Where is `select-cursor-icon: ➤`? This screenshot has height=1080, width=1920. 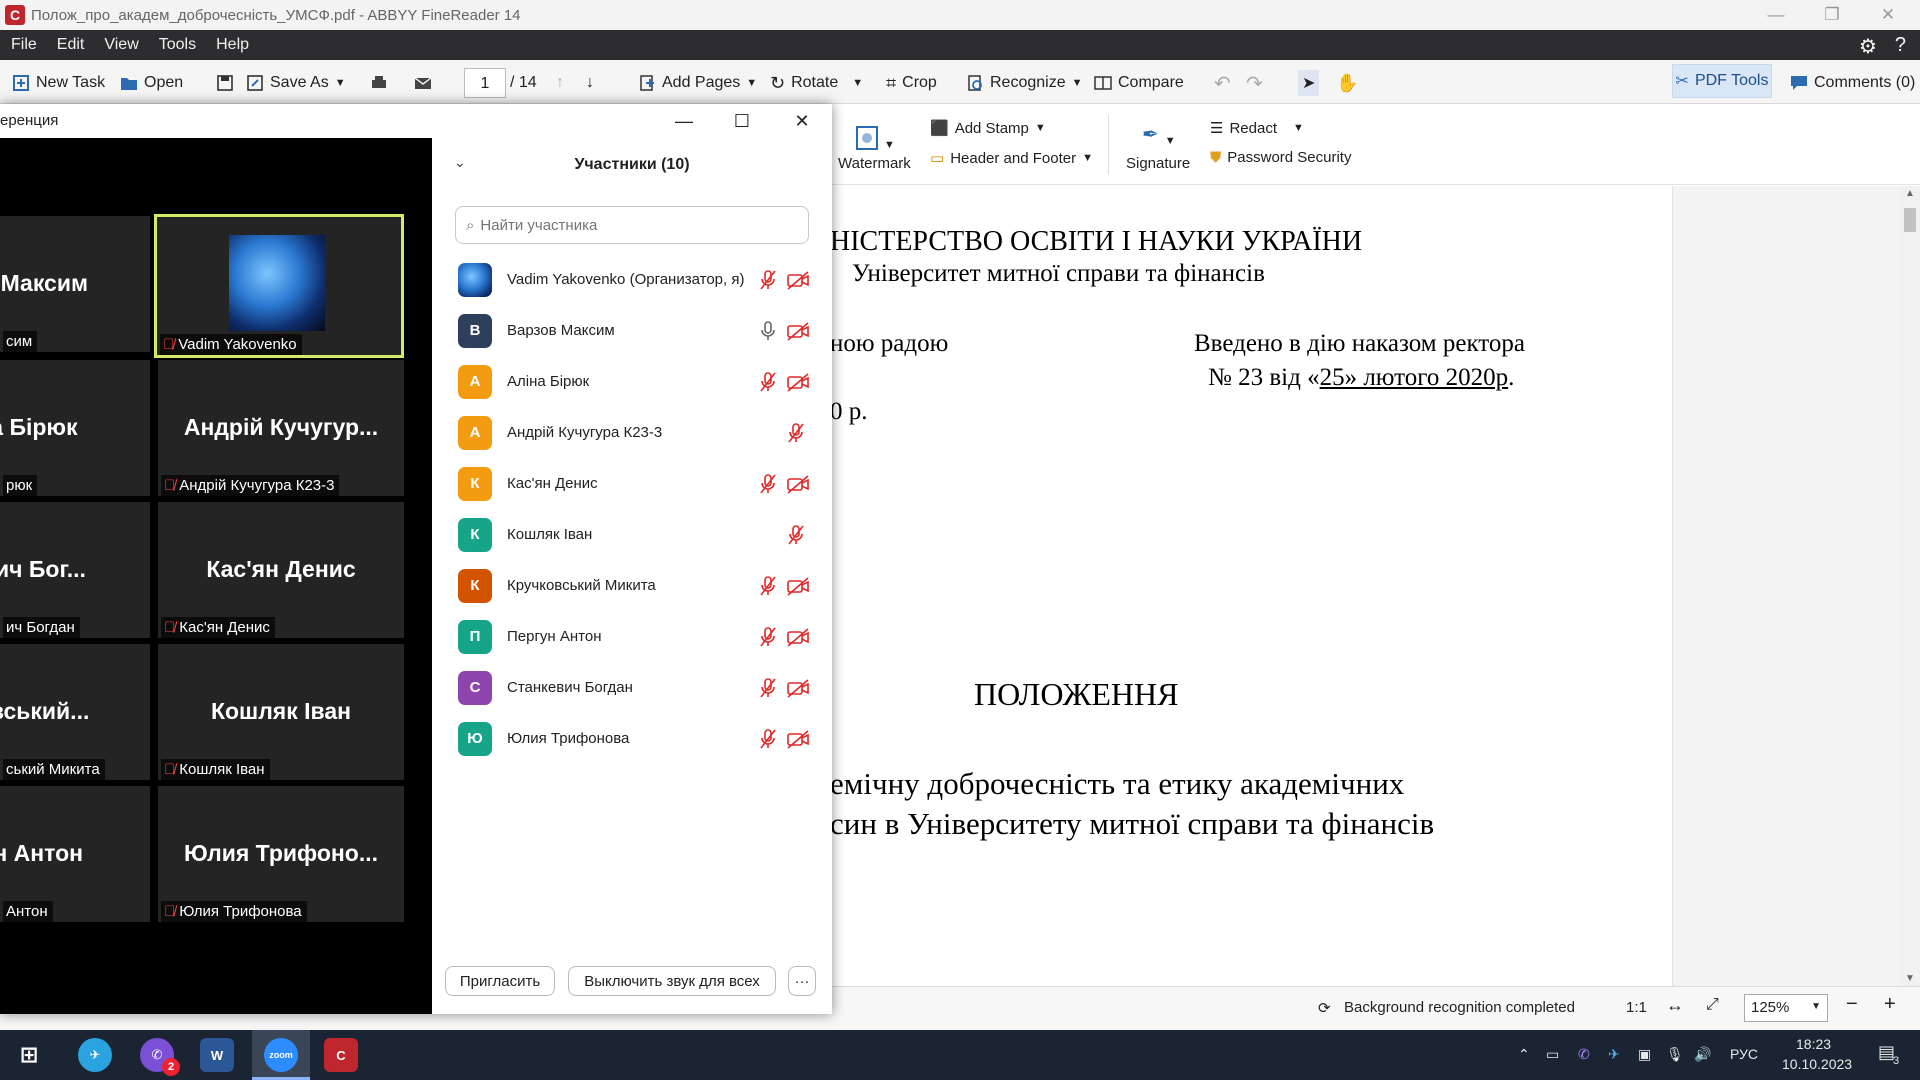
select-cursor-icon: ➤ is located at coordinates (1309, 83).